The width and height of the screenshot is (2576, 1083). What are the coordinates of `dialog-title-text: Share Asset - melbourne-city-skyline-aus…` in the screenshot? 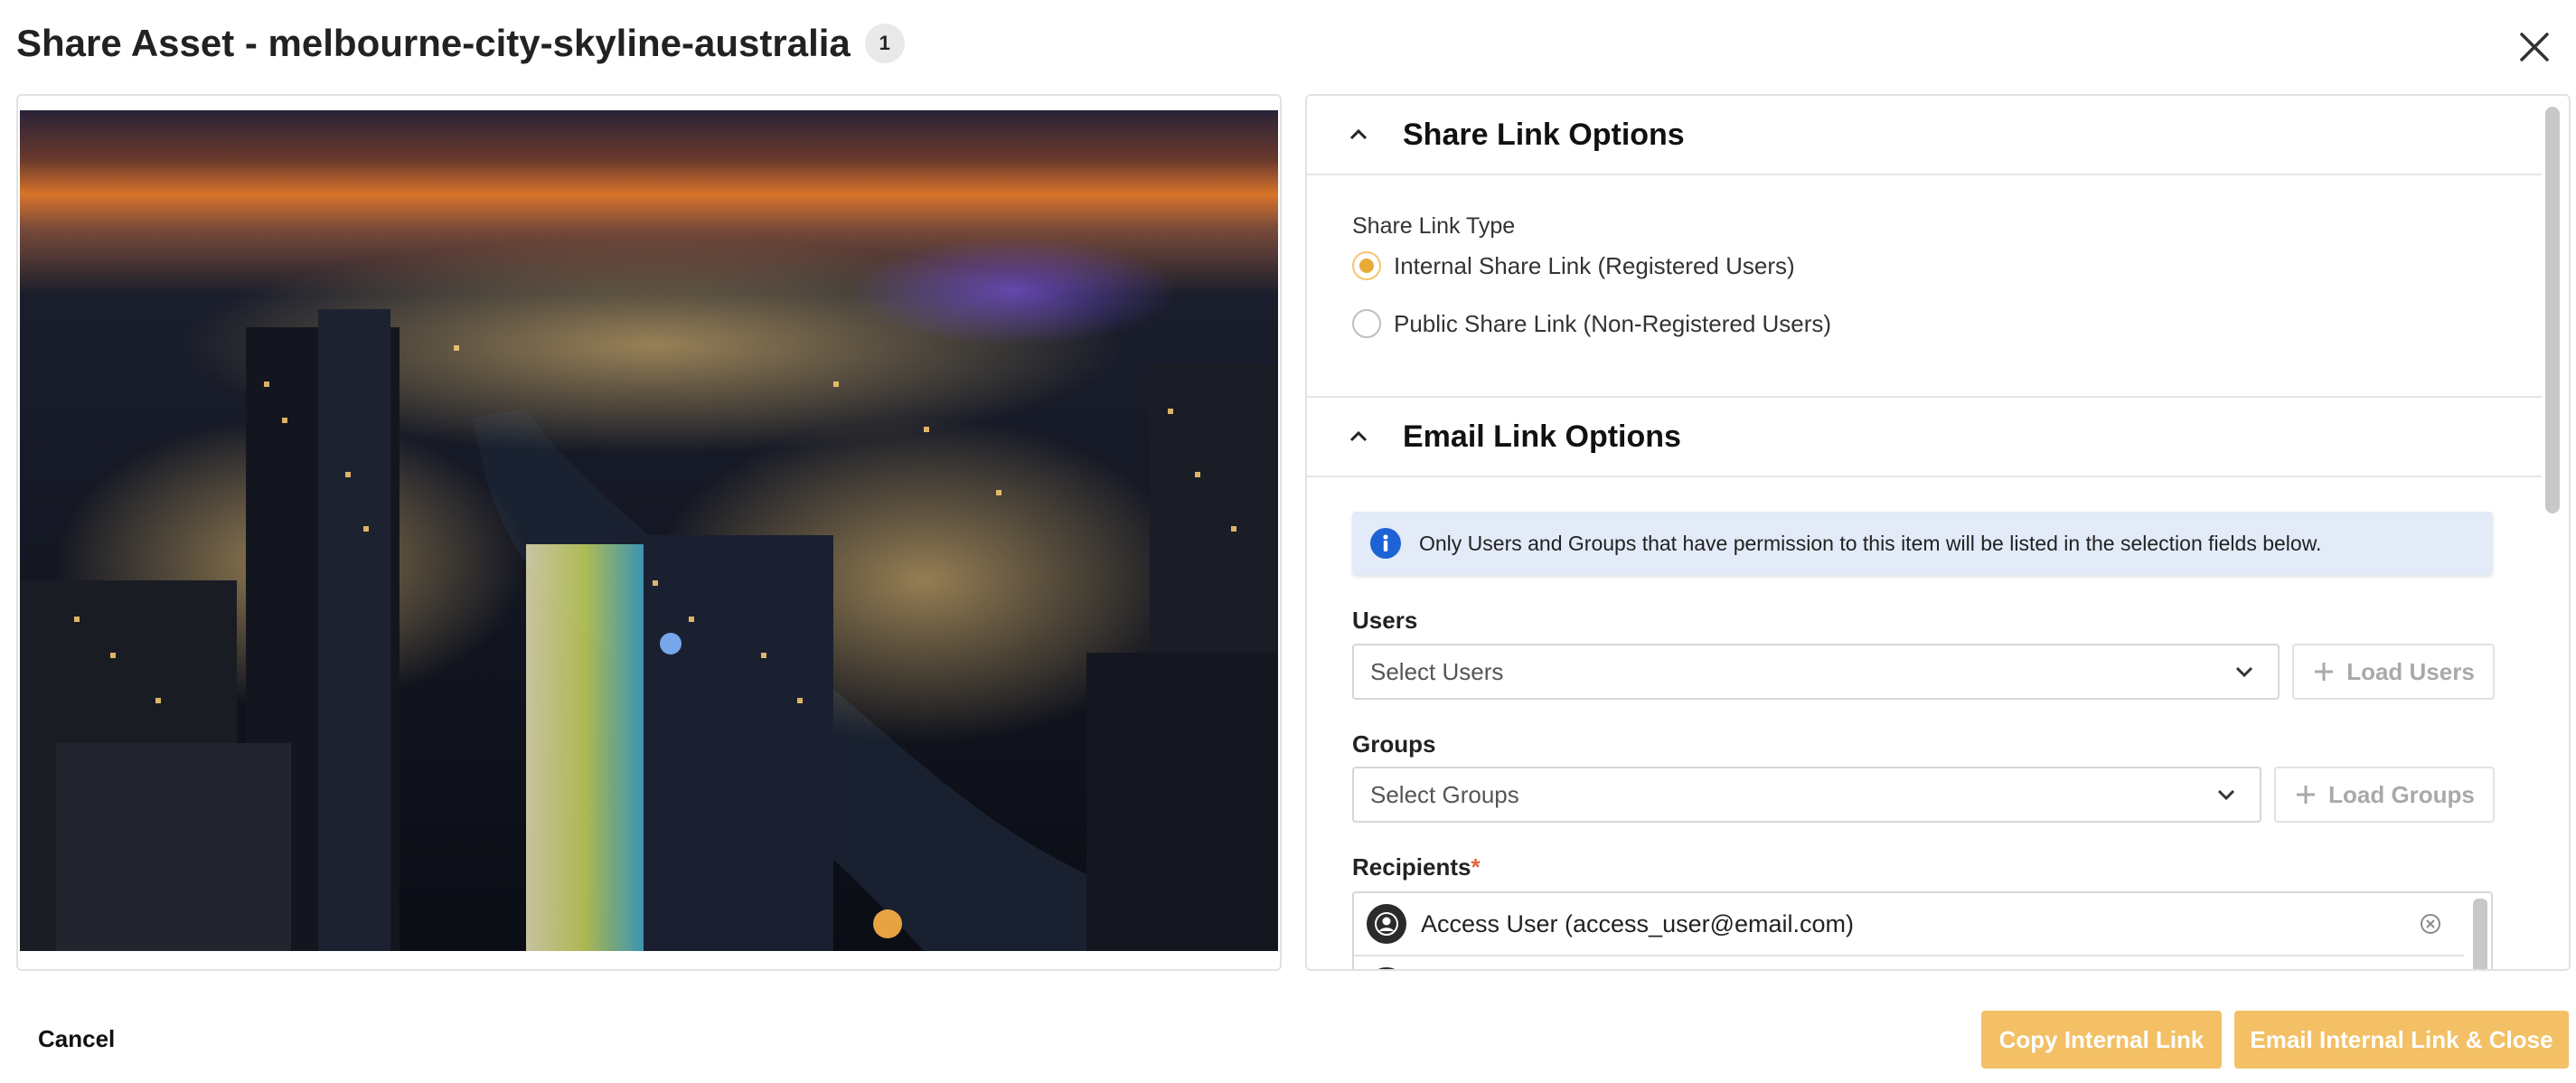 It's located at (434, 43).